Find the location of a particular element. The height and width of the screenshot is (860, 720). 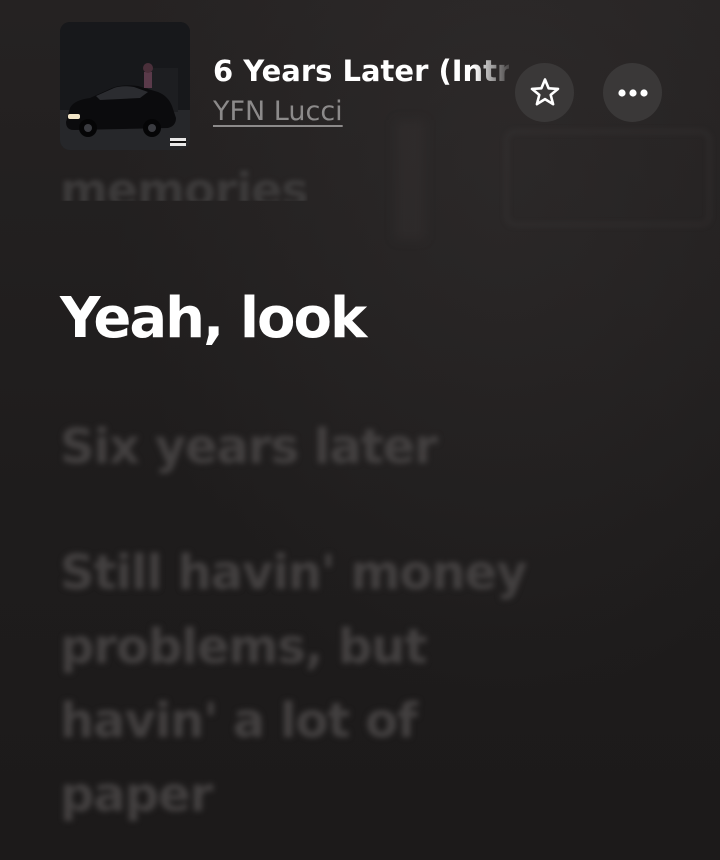

lyric-text: paper is located at coordinates (136, 795).